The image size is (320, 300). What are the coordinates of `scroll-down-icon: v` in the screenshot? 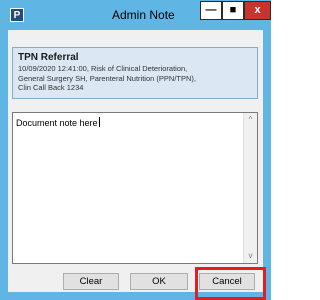 It's located at (250, 256).